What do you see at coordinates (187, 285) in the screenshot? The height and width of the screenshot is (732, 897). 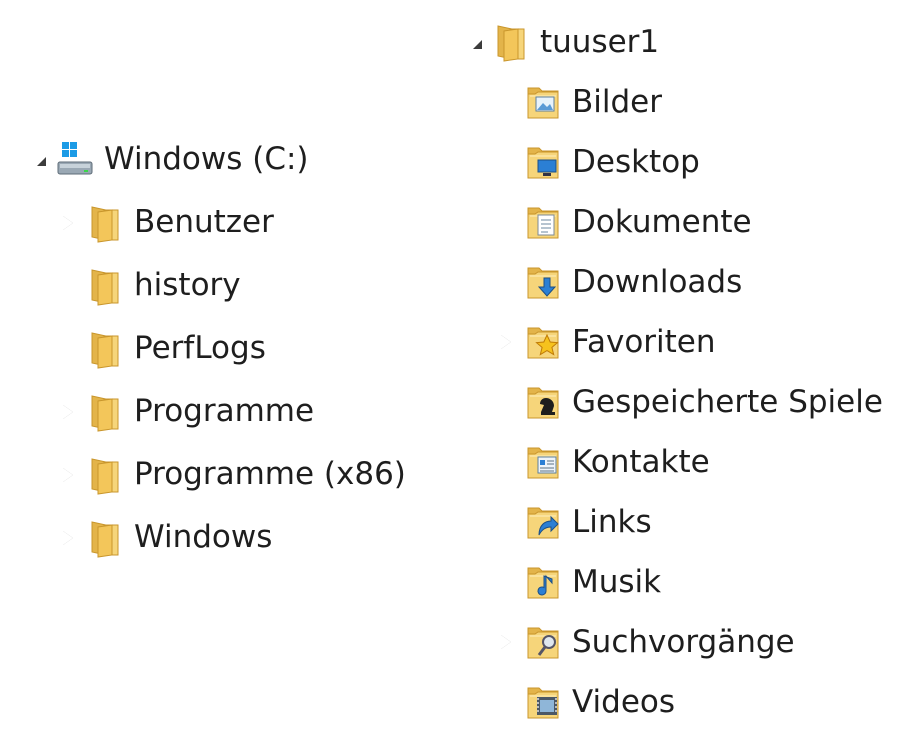 I see `tree-item-label: history` at bounding box center [187, 285].